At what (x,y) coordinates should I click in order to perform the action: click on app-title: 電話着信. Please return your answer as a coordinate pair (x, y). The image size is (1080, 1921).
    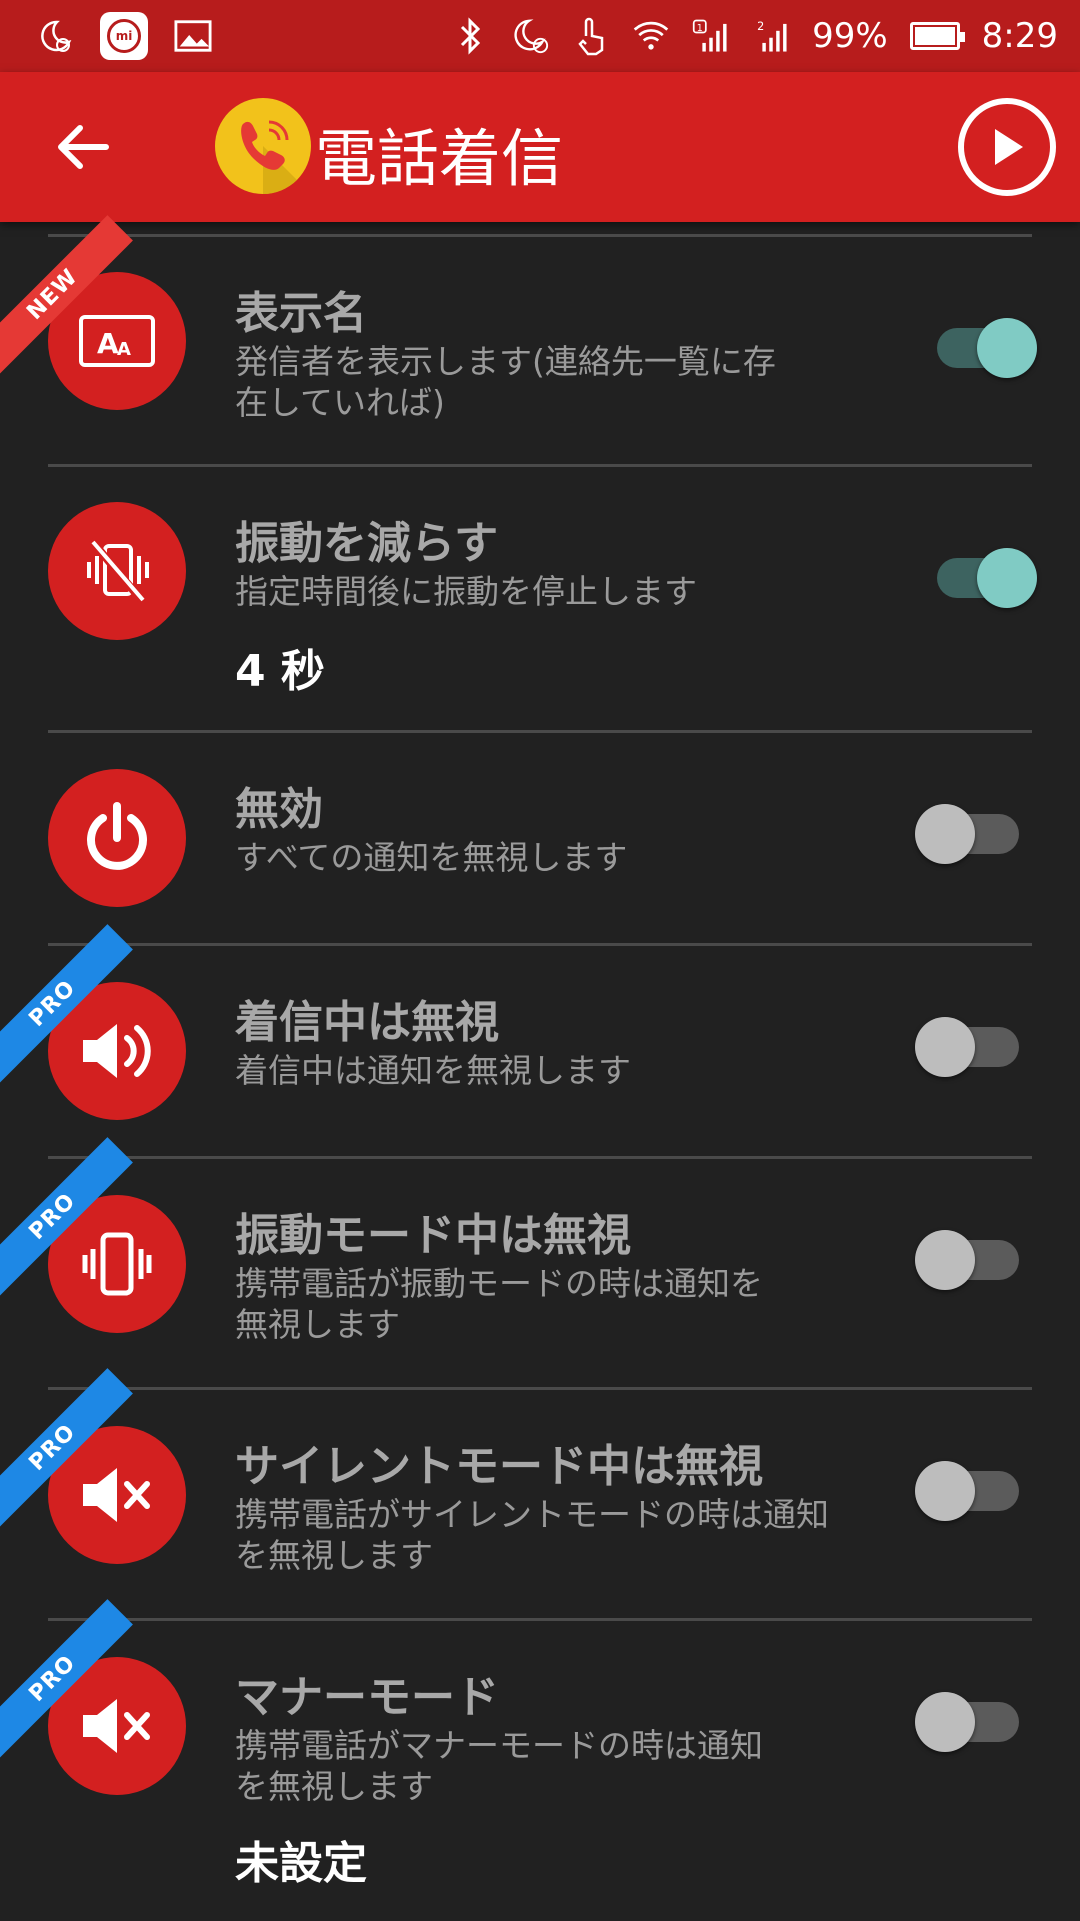
    Looking at the image, I should click on (439, 158).